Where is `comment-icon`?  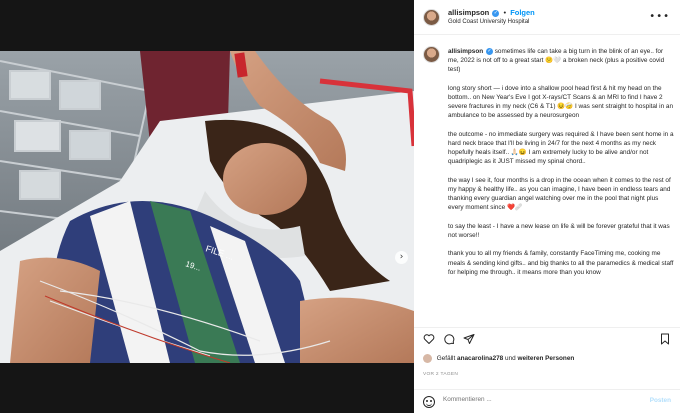 comment-icon is located at coordinates (449, 339).